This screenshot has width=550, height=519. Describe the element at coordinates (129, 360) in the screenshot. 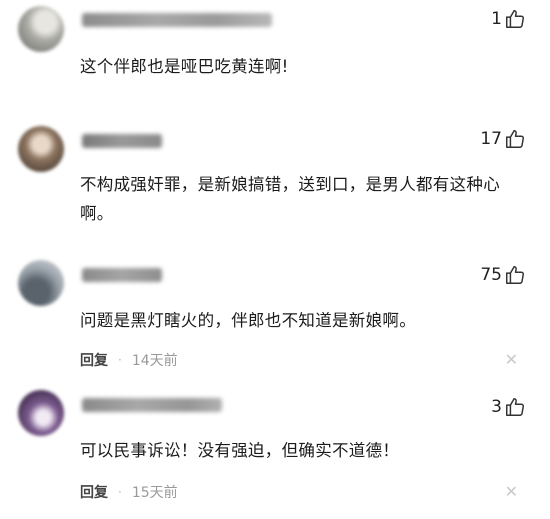

I see `comment-meta: 回复 · 14天前` at that location.